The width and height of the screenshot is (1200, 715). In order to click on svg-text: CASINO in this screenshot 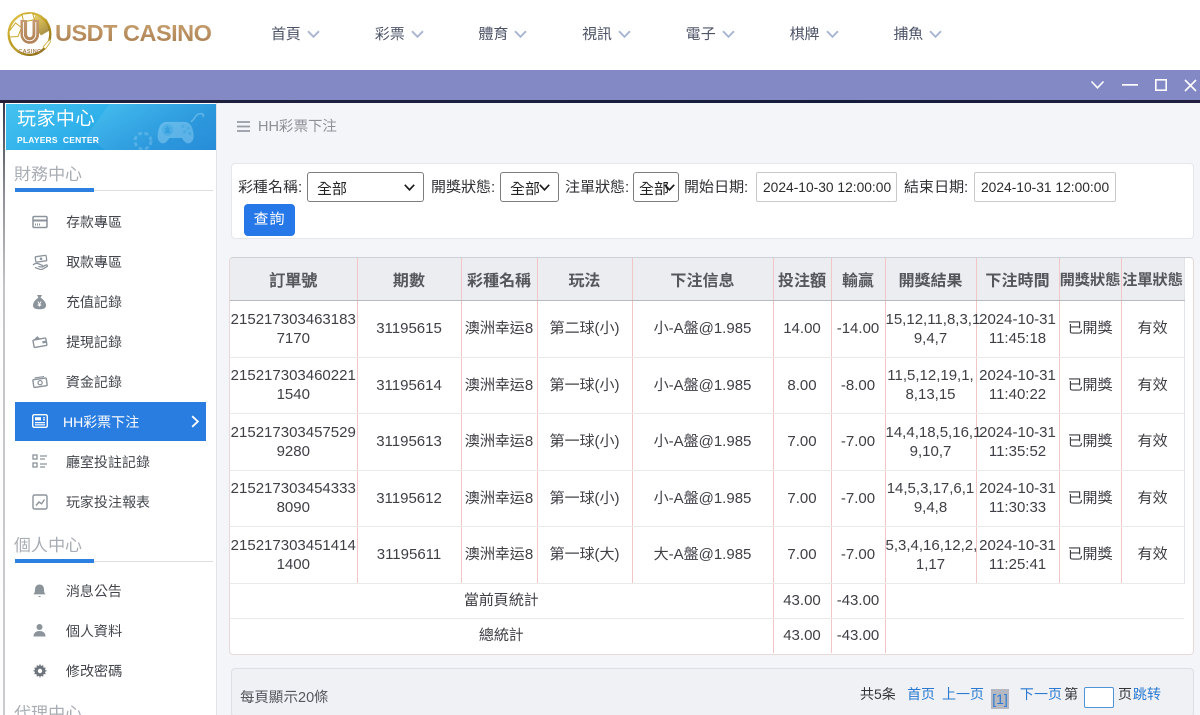, I will do `click(30, 52)`.